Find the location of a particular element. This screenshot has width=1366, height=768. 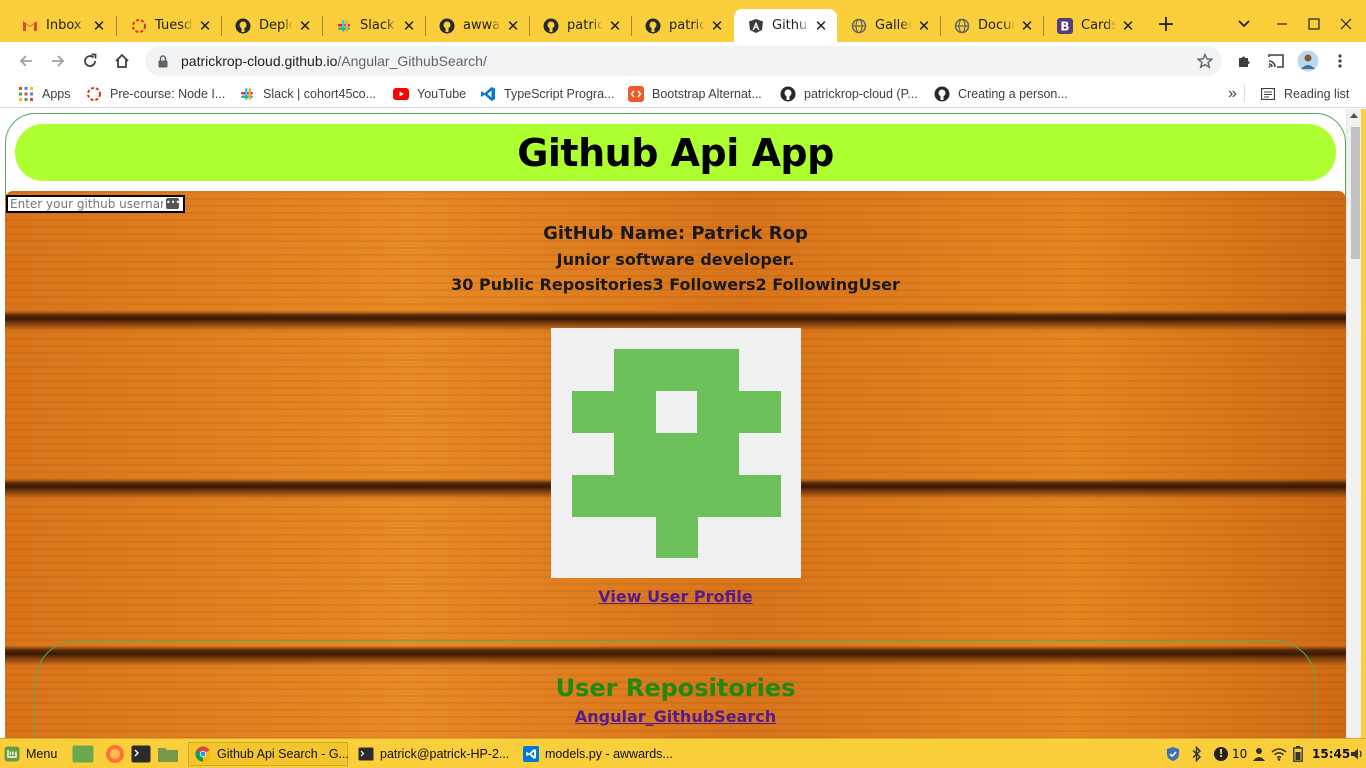

mint-logo-icon is located at coordinates (12, 754).